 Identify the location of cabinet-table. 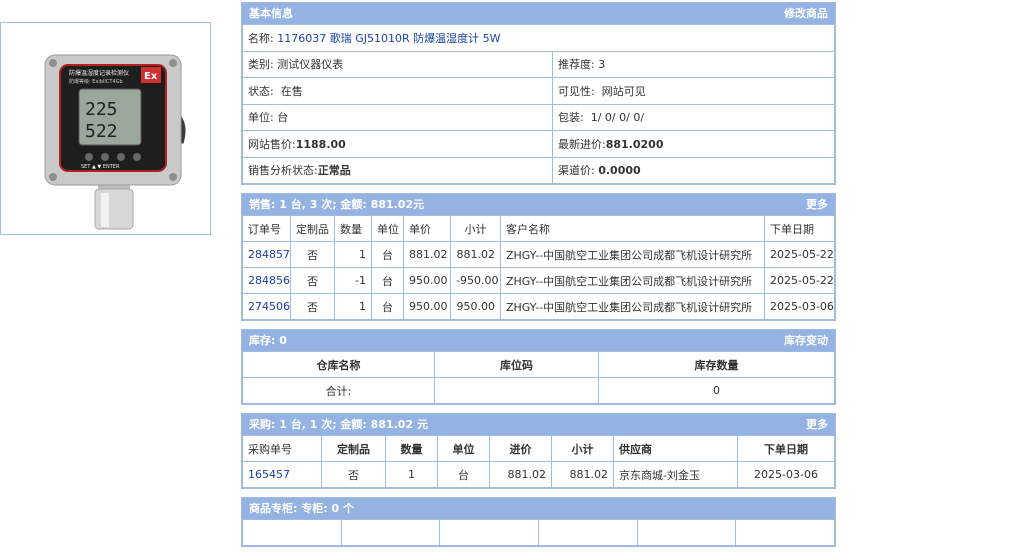
(538, 532).